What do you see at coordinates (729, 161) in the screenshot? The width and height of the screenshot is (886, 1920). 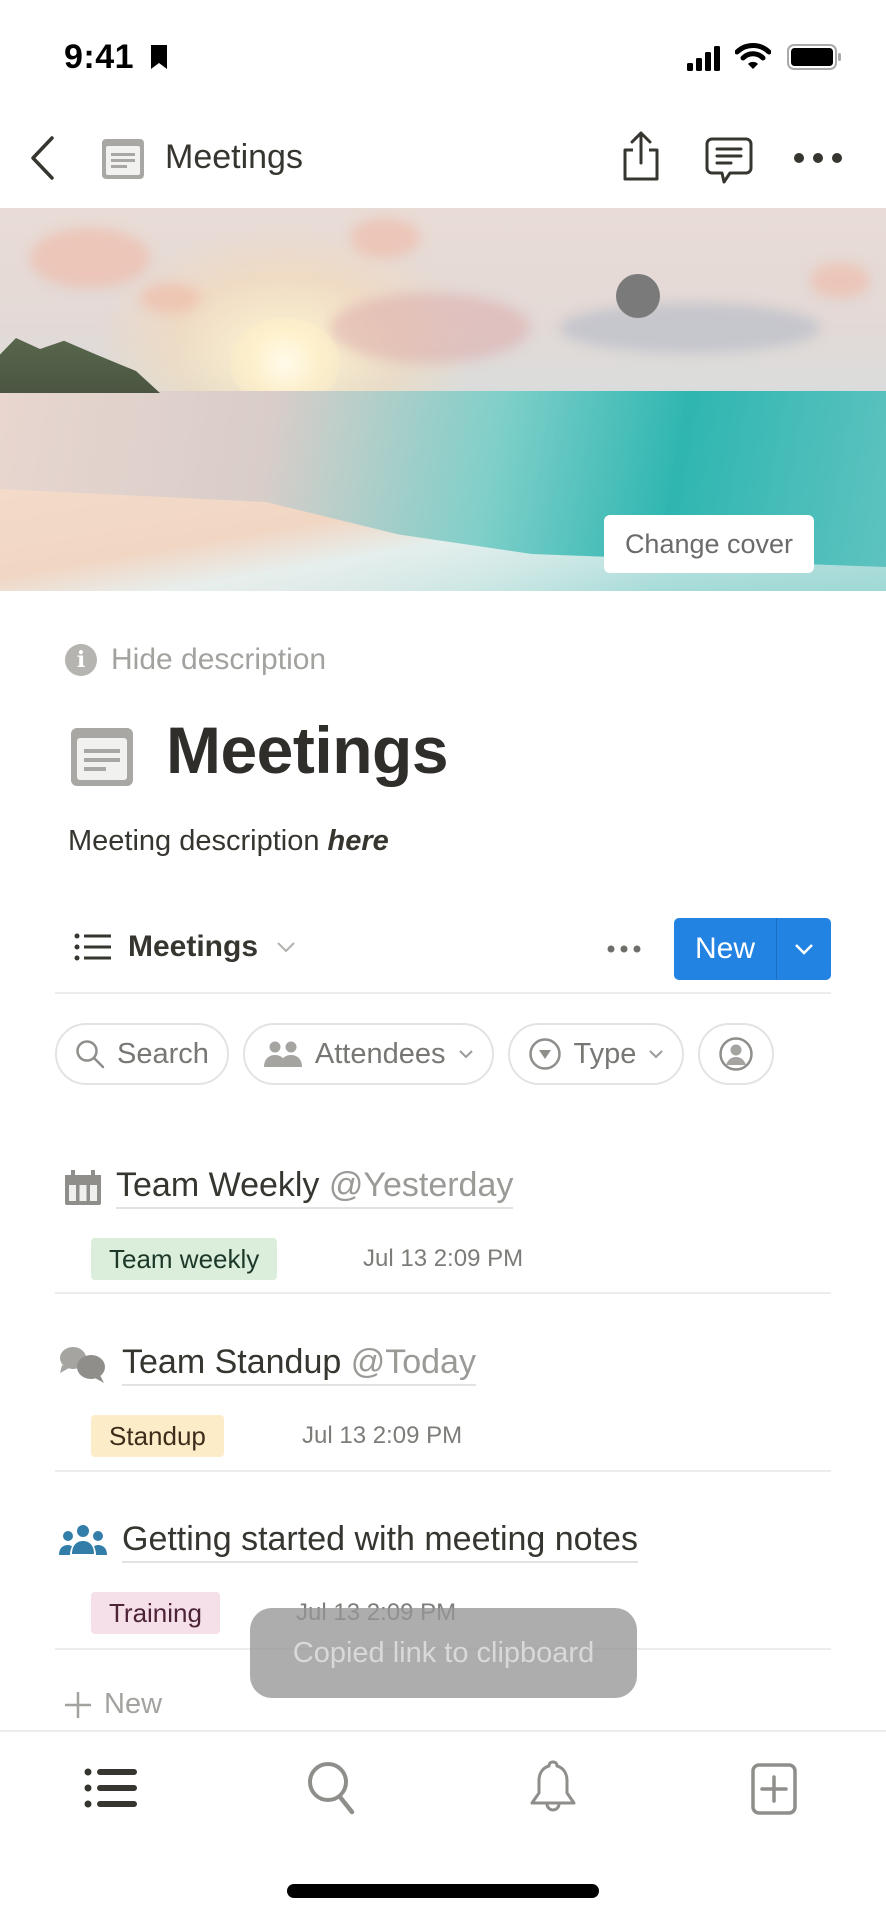 I see `comment-button` at bounding box center [729, 161].